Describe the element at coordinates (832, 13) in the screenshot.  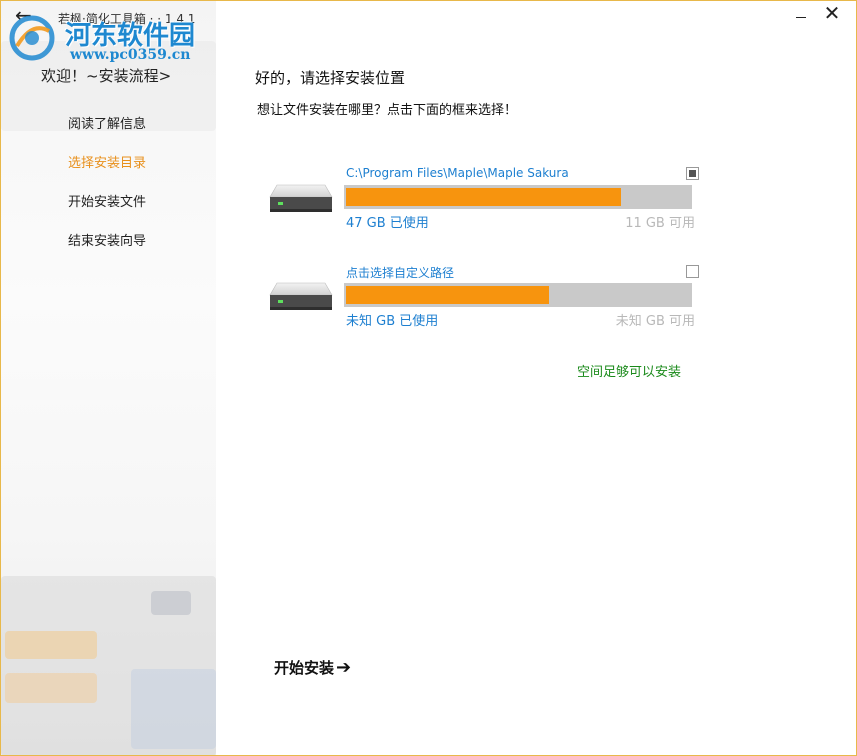
I see `close-button: ✕` at that location.